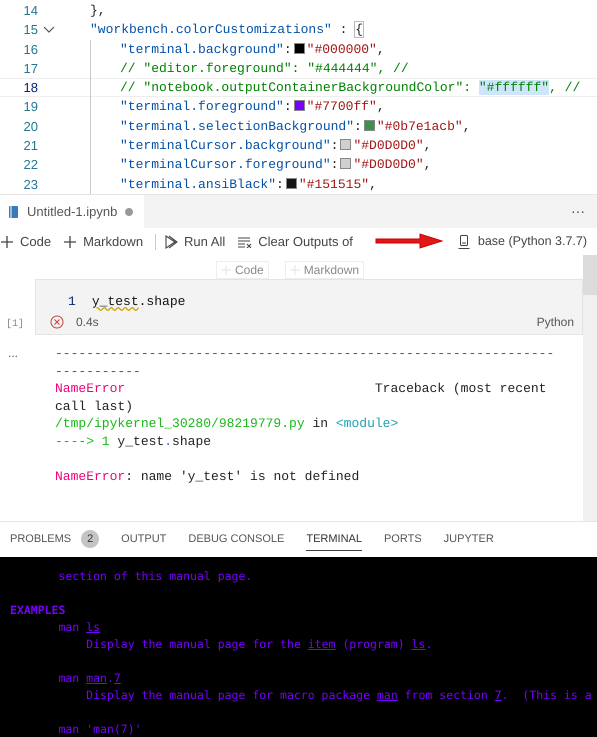 Image resolution: width=597 pixels, height=737 pixels. Describe the element at coordinates (578, 211) in the screenshot. I see `more-actions-button: ···` at that location.